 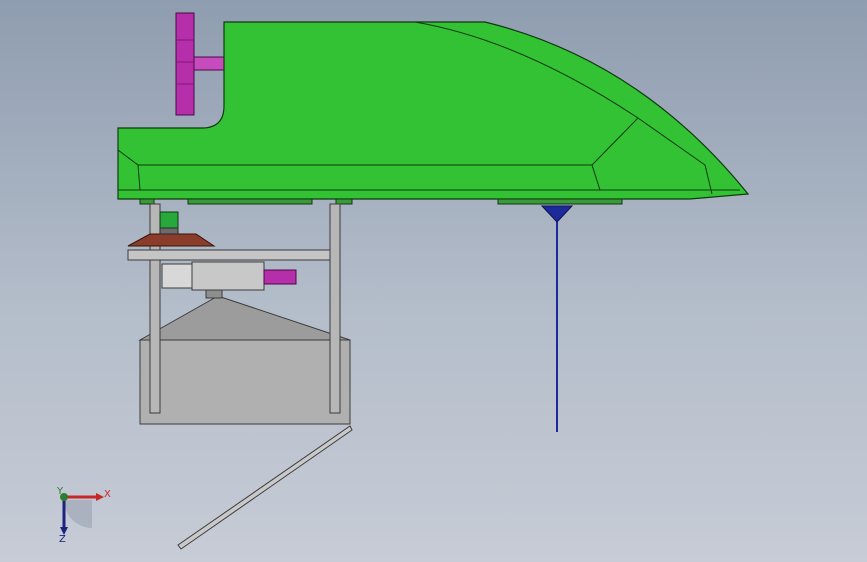 What do you see at coordinates (60, 491) in the screenshot?
I see `y-axis-label: Y` at bounding box center [60, 491].